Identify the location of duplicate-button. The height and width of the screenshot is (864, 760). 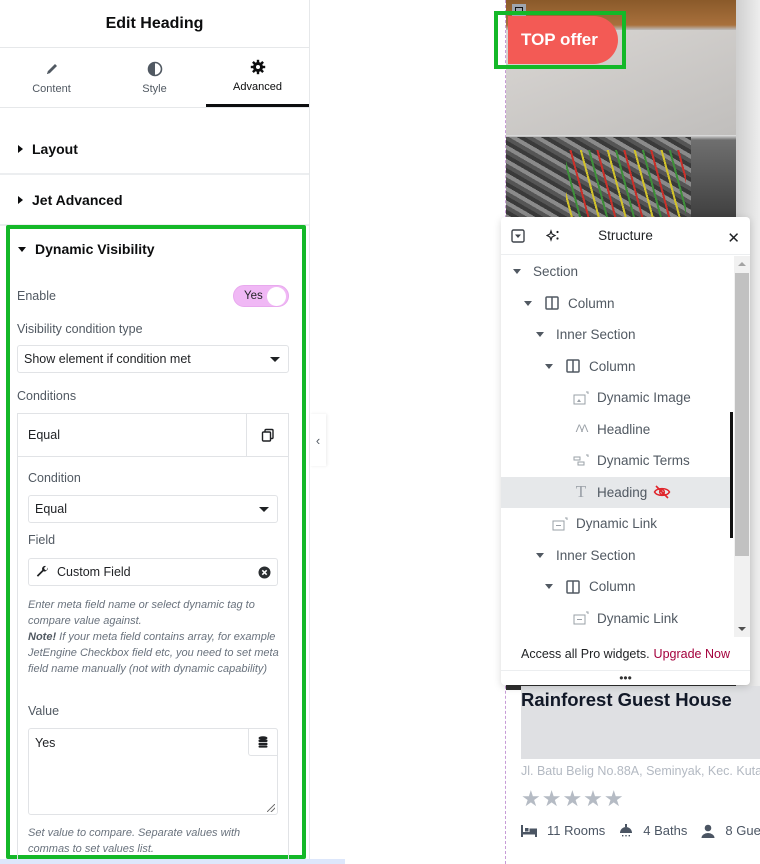
(267, 435).